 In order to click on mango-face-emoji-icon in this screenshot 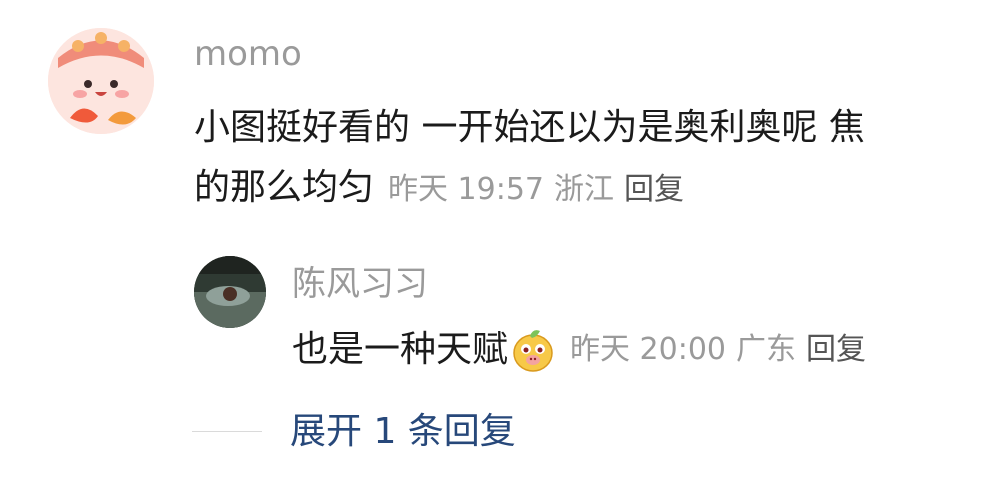, I will do `click(533, 350)`.